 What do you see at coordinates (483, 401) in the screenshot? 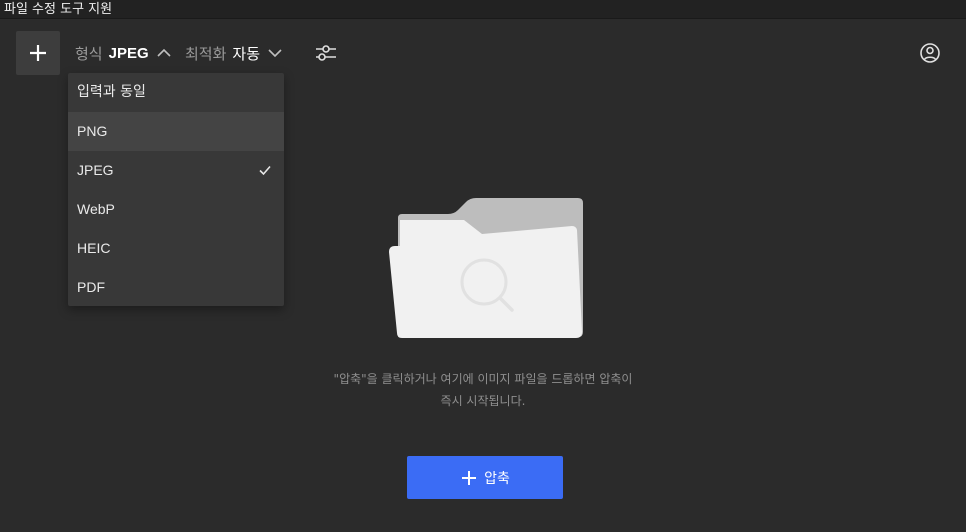
I see `hint-line-2: 즉시 시작됩니다.` at bounding box center [483, 401].